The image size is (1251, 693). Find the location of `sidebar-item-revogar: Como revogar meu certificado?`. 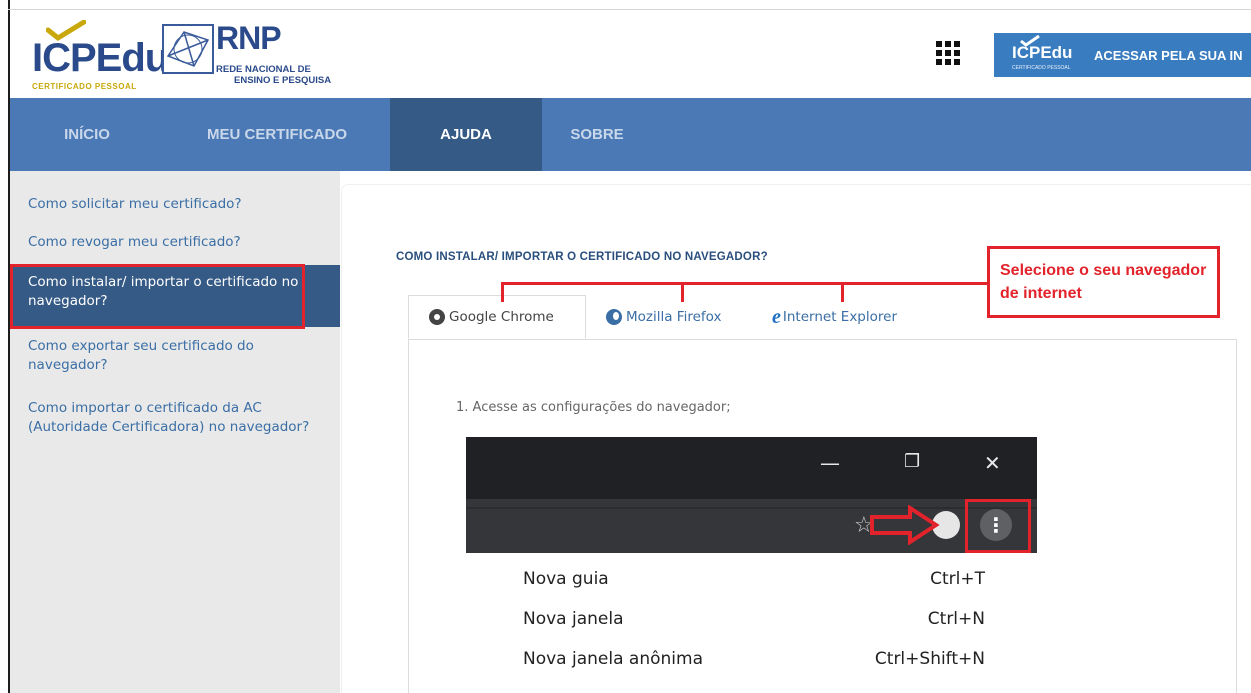

sidebar-item-revogar: Como revogar meu certificado? is located at coordinates (175, 242).